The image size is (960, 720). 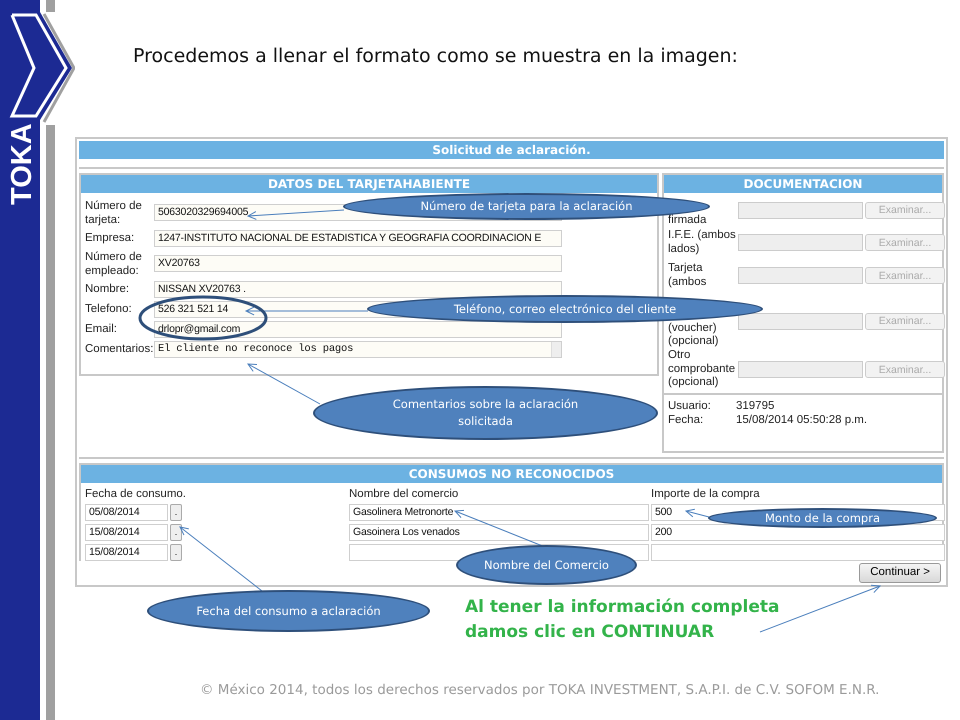 What do you see at coordinates (697, 513) in the screenshot?
I see `leader-line` at bounding box center [697, 513].